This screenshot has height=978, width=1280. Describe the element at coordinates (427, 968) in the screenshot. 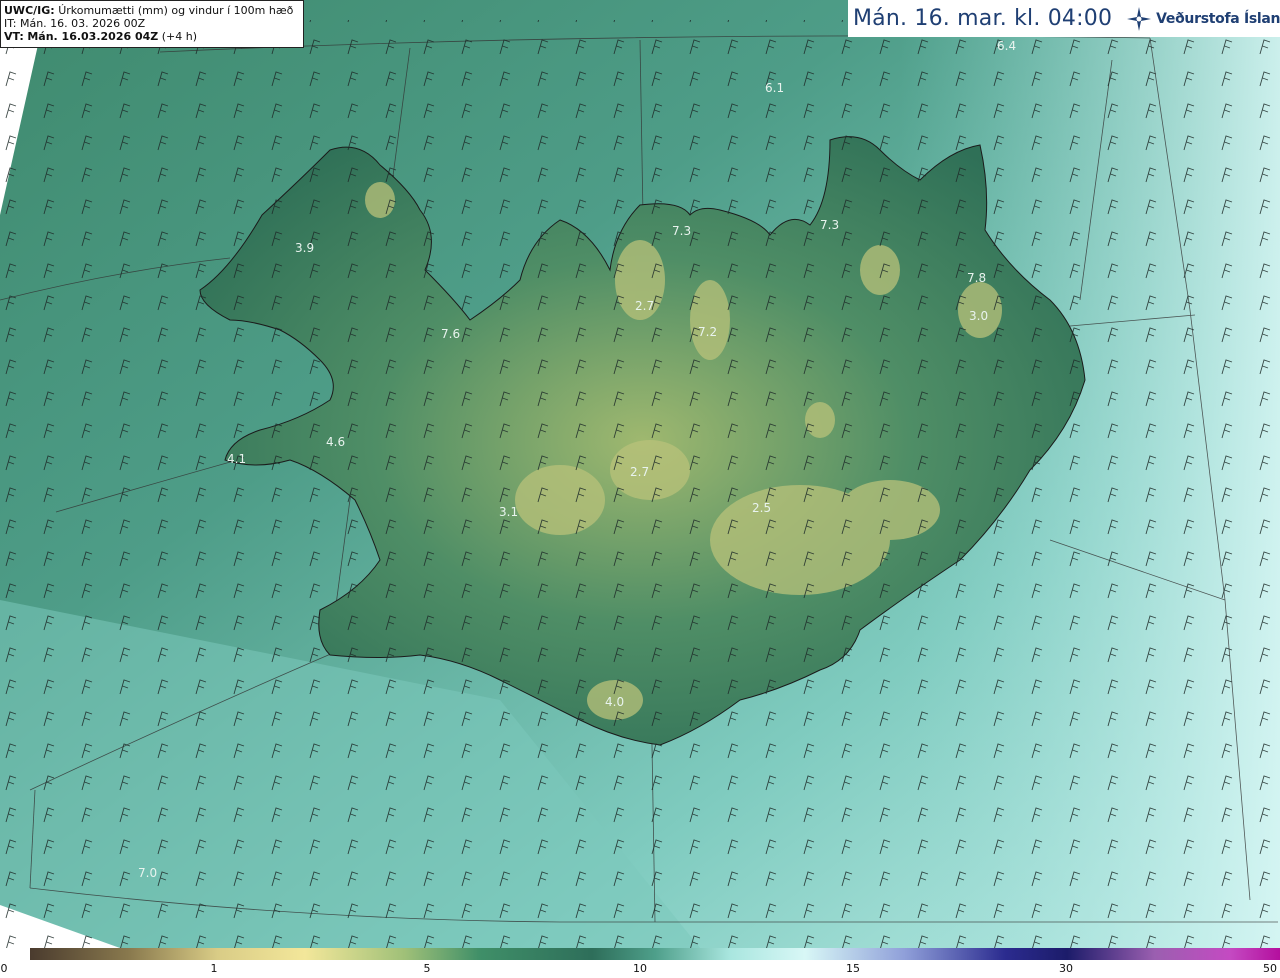

I see `colorbar-tick: 5` at that location.